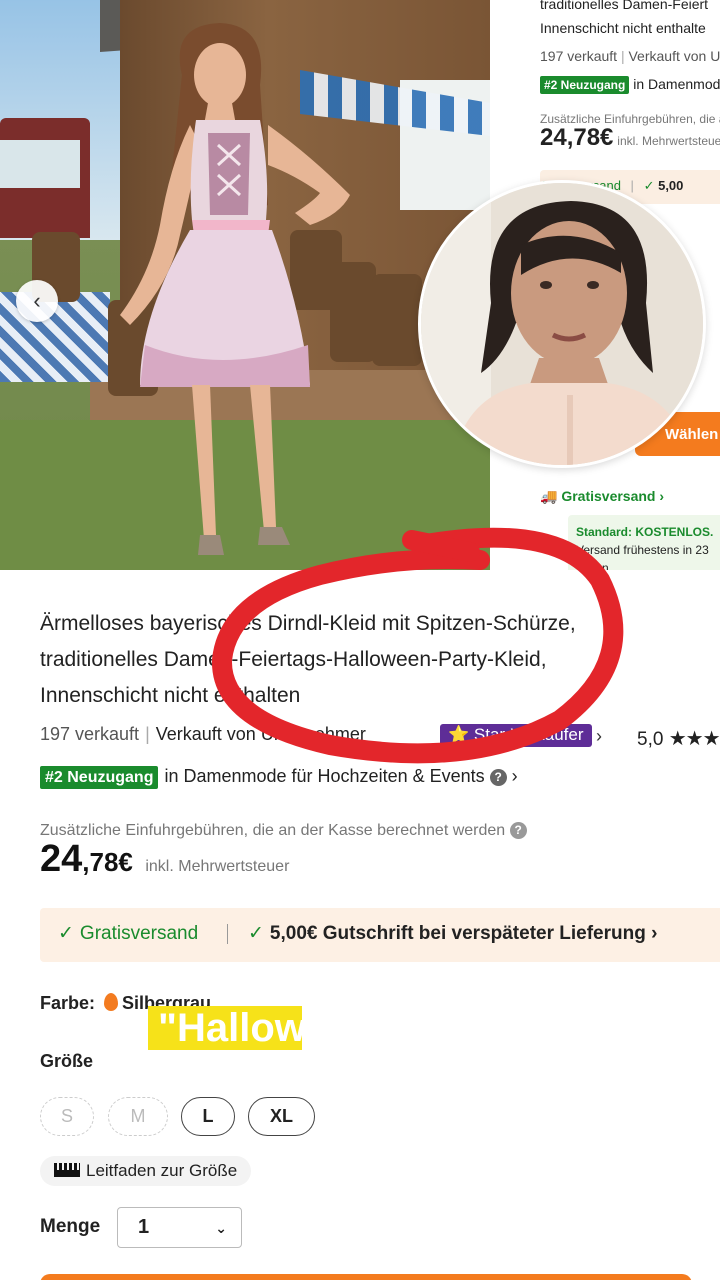 This screenshot has height=1280, width=720. Describe the element at coordinates (139, 933) in the screenshot. I see `free-shipping-label: Gratisversand` at that location.